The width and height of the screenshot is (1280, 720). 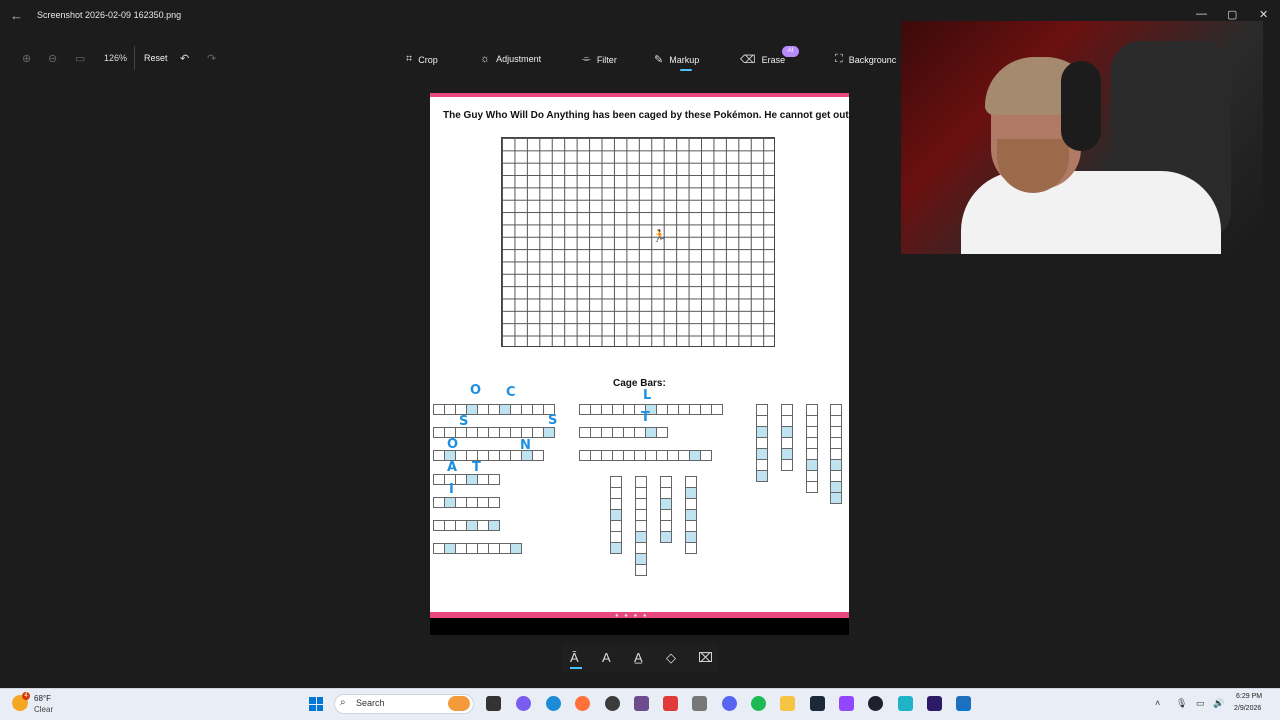 I want to click on minimize-button: —, so click(x=1201, y=14).